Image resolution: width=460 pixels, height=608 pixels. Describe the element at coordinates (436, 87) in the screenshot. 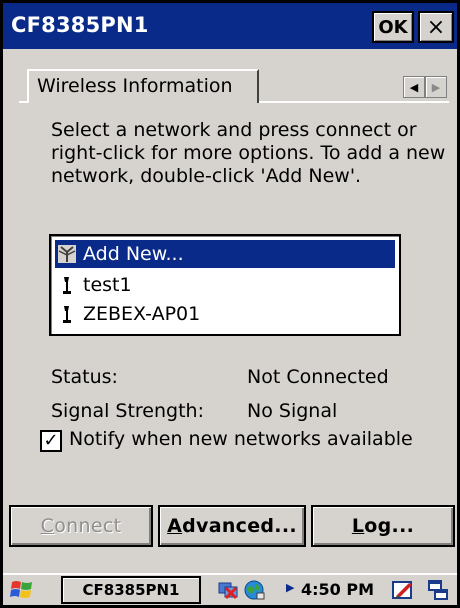

I see `tab-scroll-right-button: ▶` at that location.